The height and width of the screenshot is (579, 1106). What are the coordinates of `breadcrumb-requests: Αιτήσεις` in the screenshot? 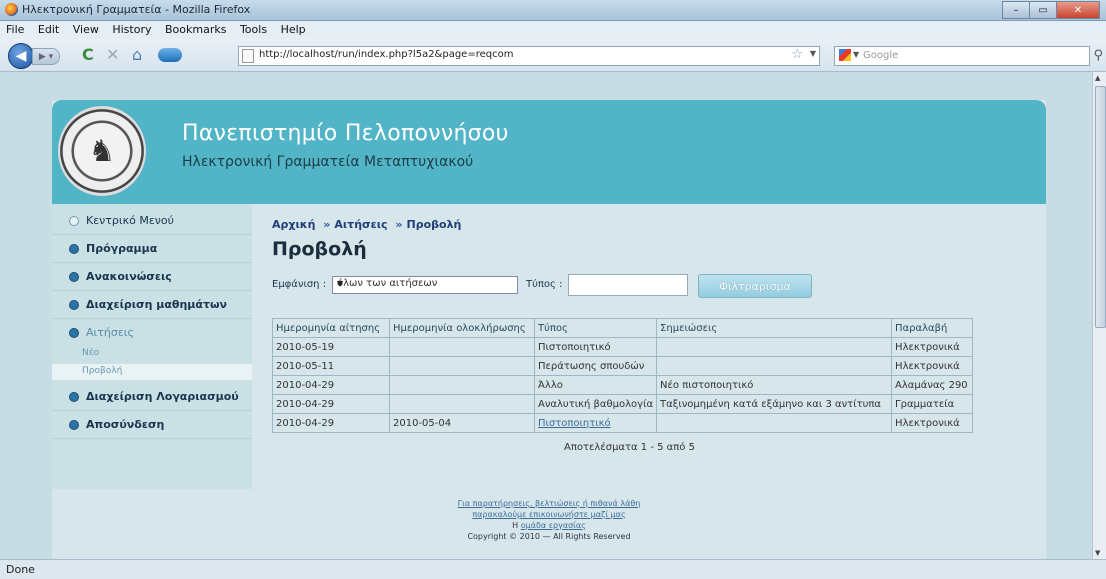 It's located at (360, 224).